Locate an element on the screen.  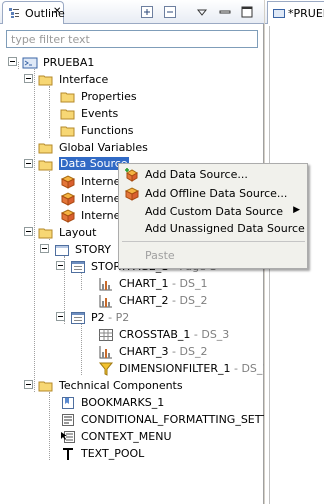
editor-tab: *PRUEB is located at coordinates (295, 12).